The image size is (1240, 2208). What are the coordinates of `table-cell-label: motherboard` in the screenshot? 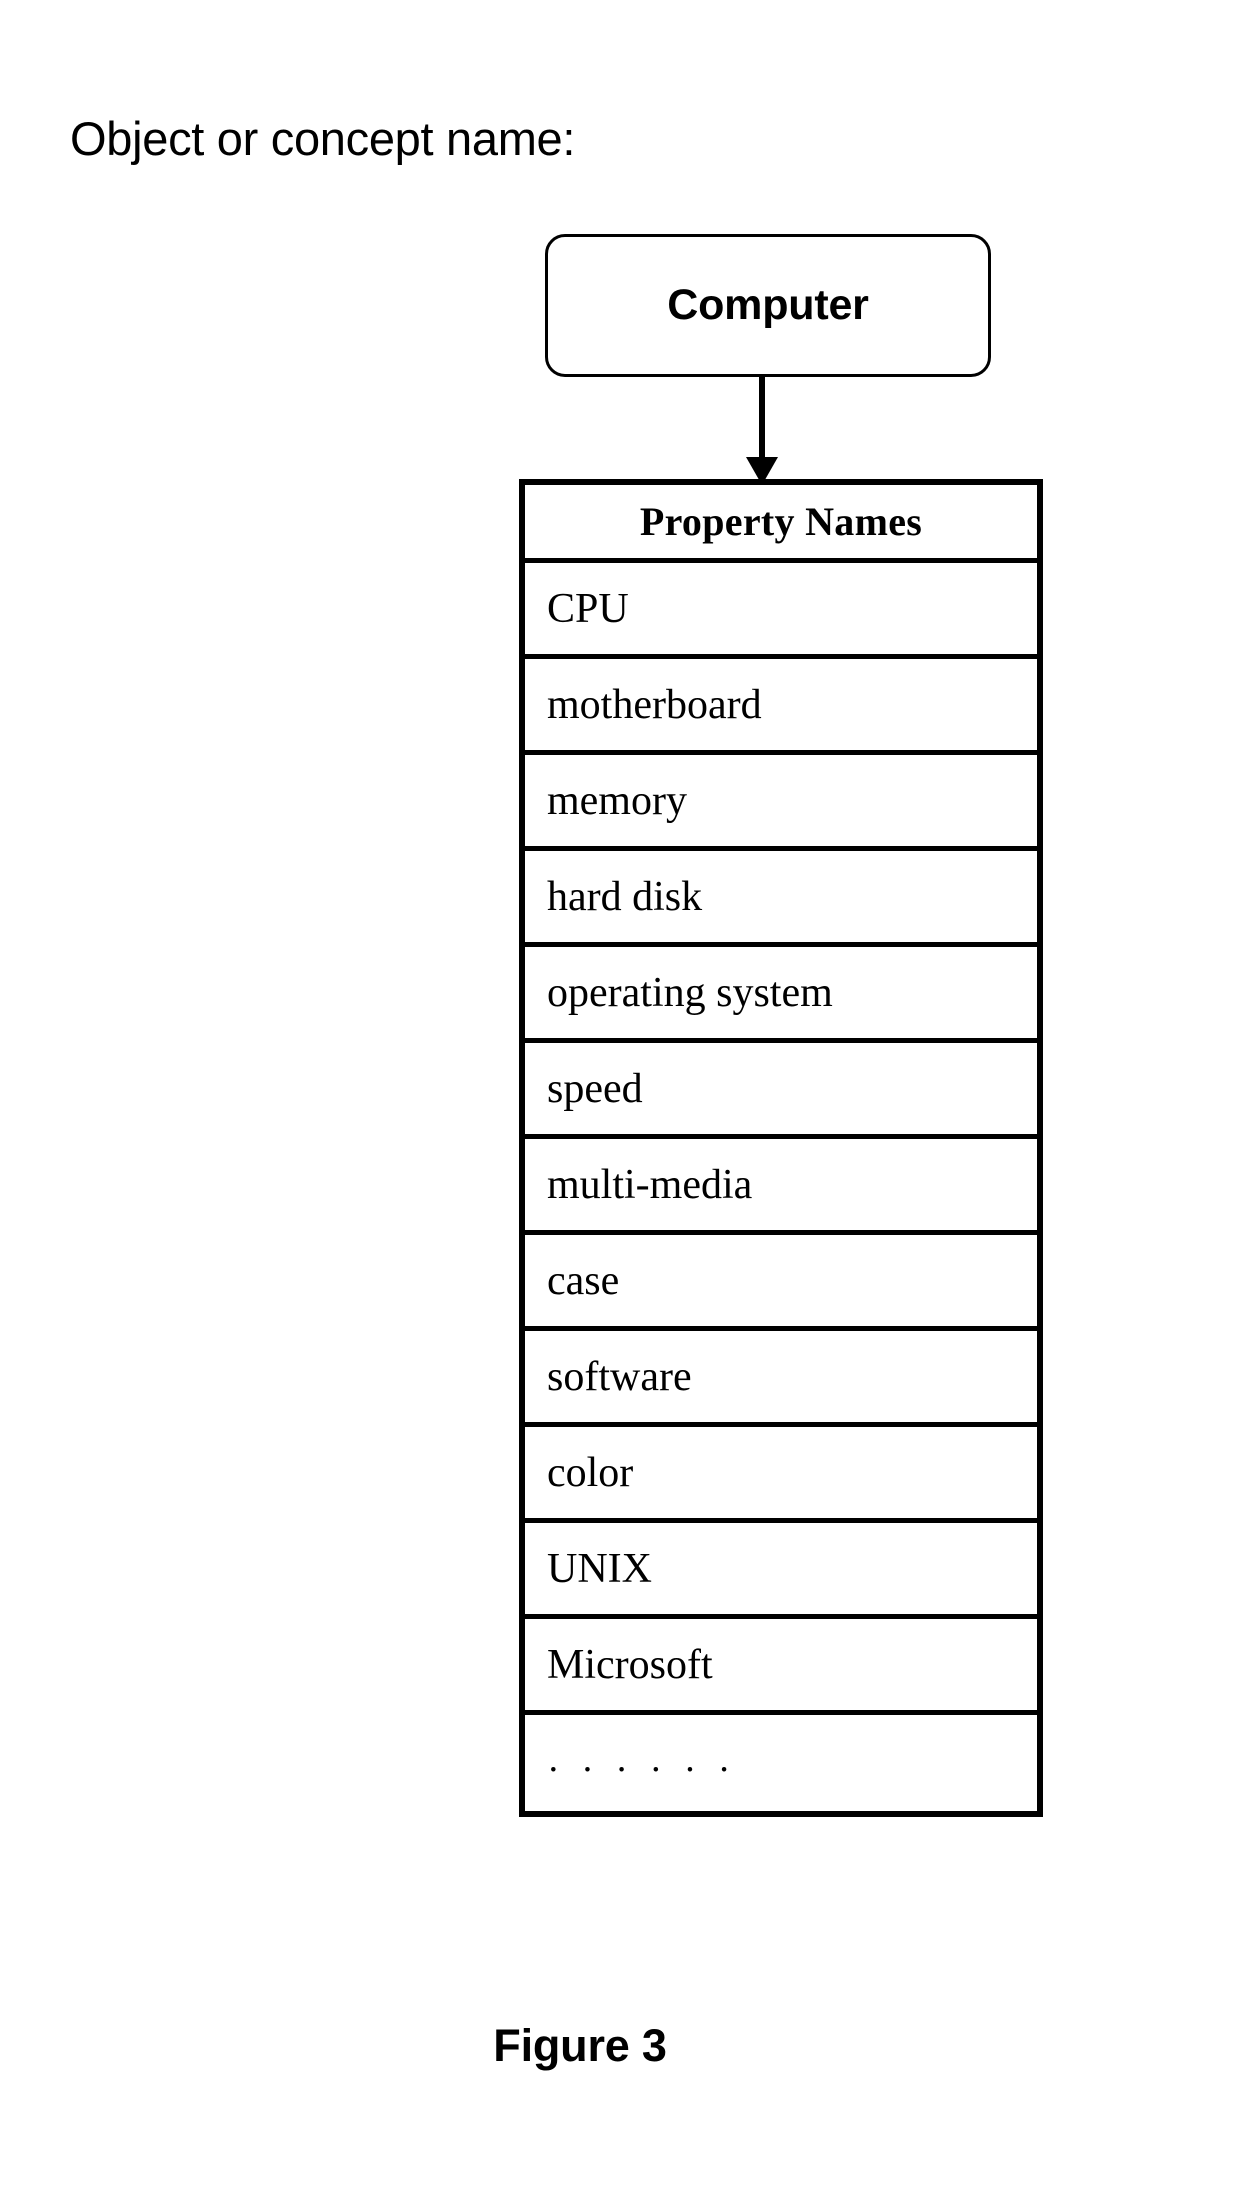 It's located at (654, 704).